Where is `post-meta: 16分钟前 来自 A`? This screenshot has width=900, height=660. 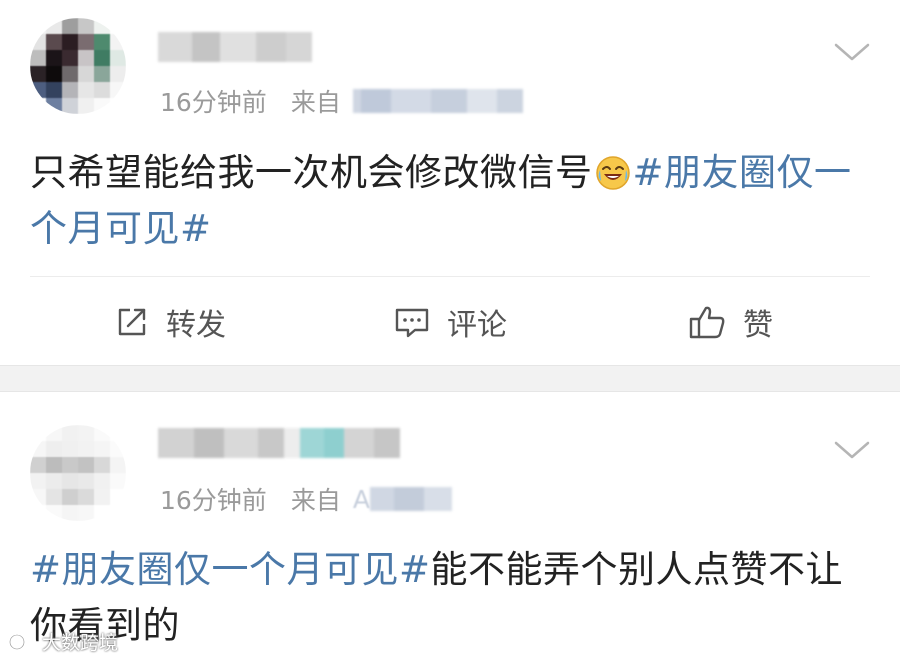 post-meta: 16分钟前 来自 A is located at coordinates (306, 499).